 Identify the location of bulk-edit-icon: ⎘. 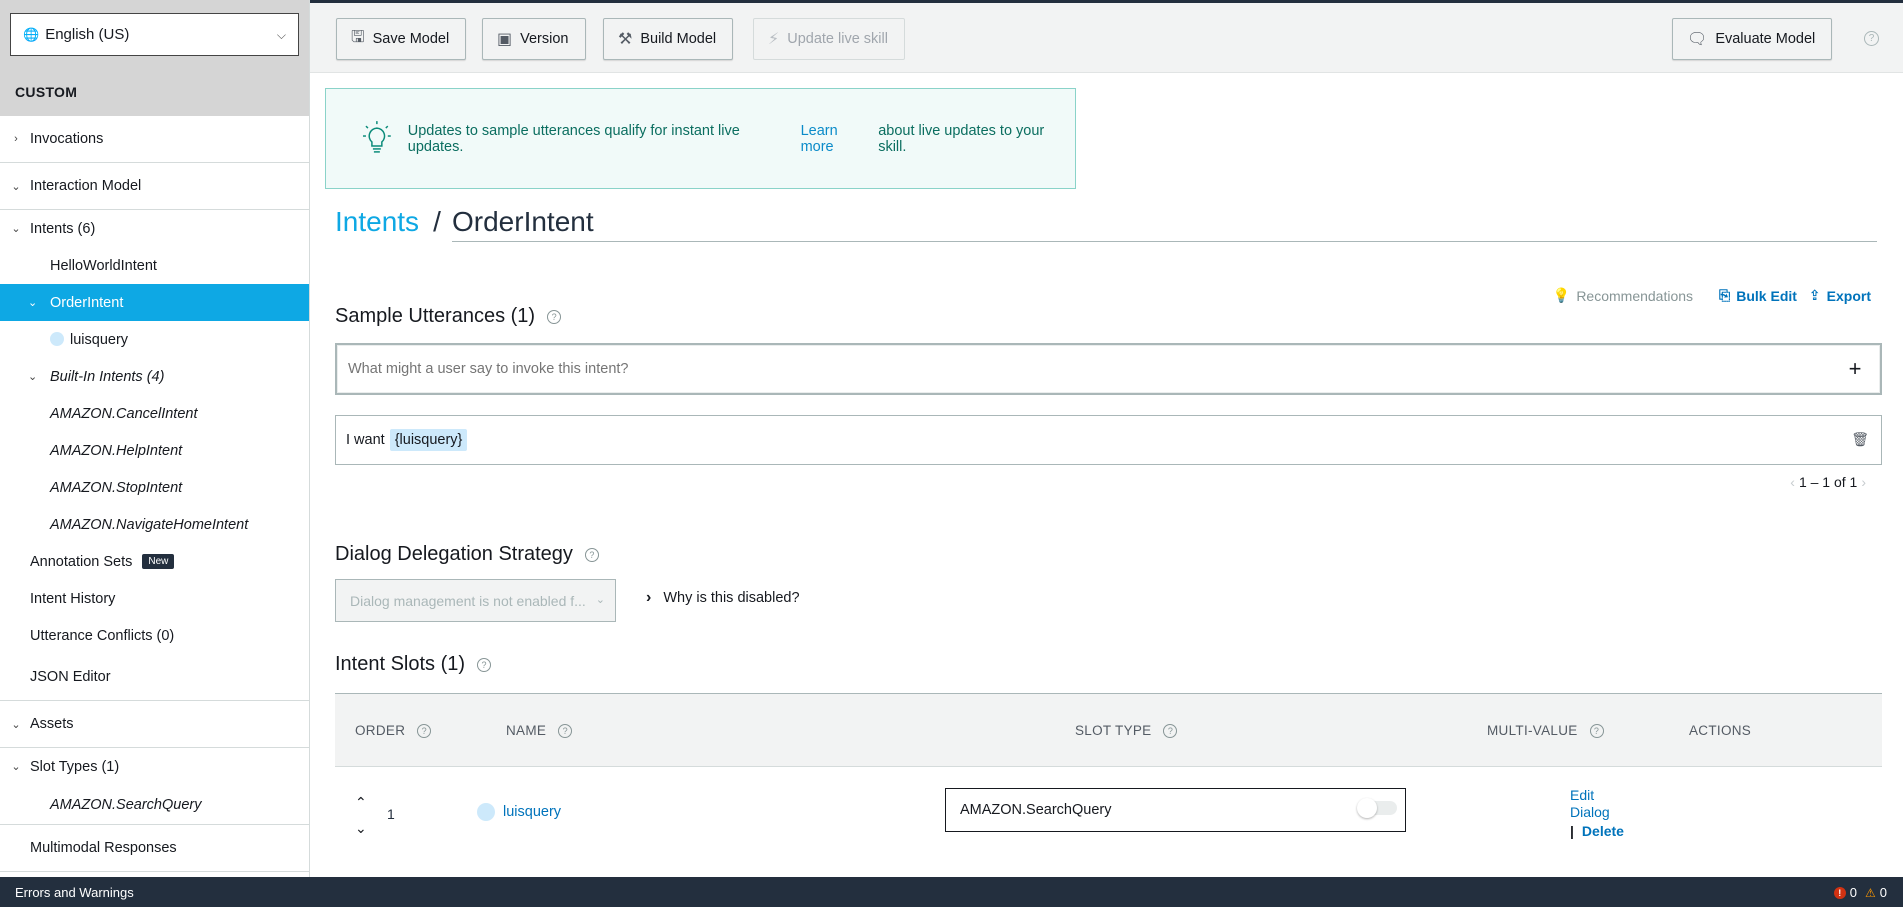
(1725, 295).